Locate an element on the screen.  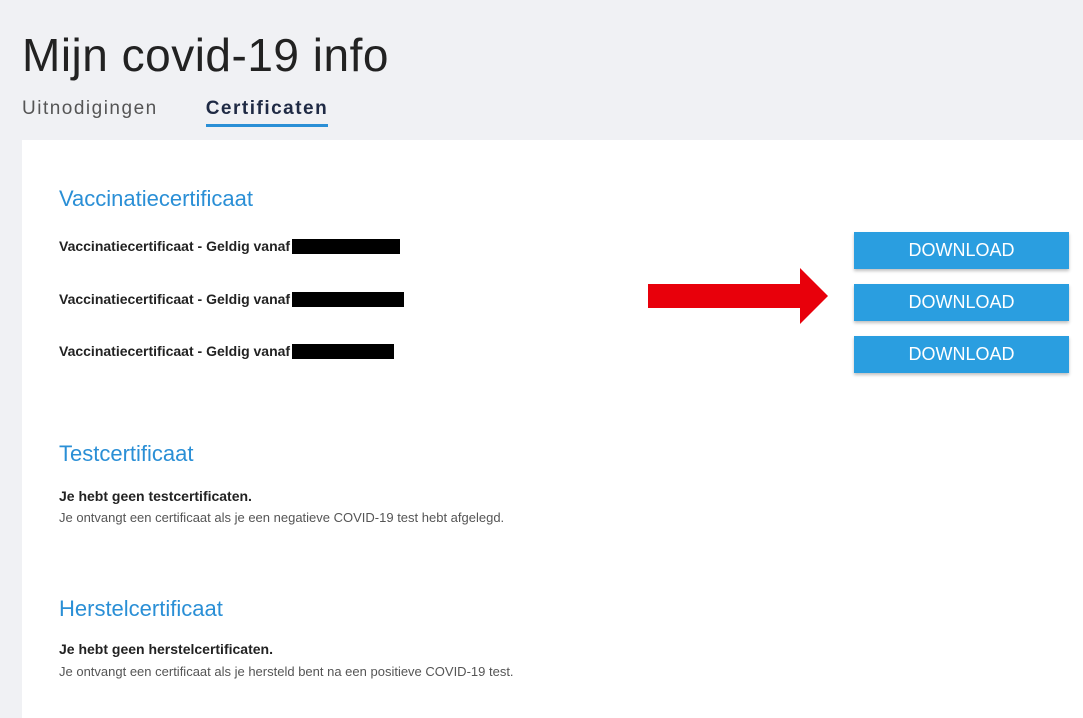
test-empty-title: Je hebt geen testcertificaten. is located at coordinates (155, 496).